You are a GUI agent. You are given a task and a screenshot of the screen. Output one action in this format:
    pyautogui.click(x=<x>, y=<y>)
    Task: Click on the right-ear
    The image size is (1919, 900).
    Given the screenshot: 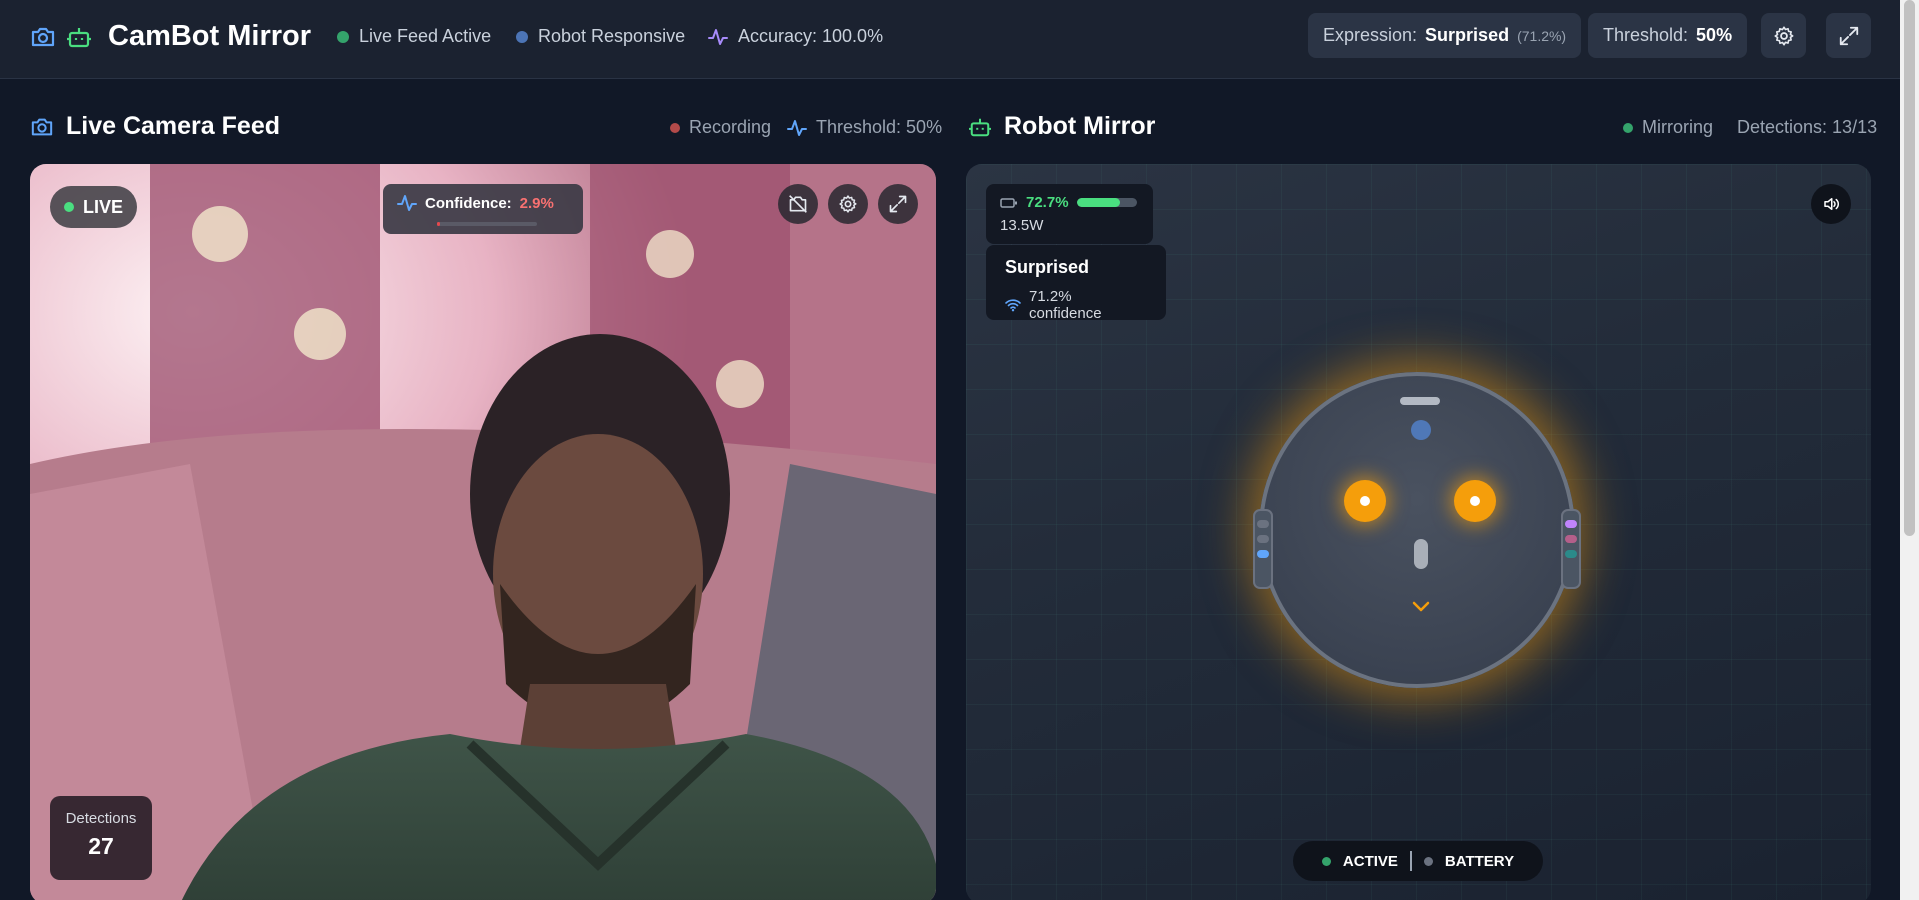 What is the action you would take?
    pyautogui.click(x=1571, y=549)
    